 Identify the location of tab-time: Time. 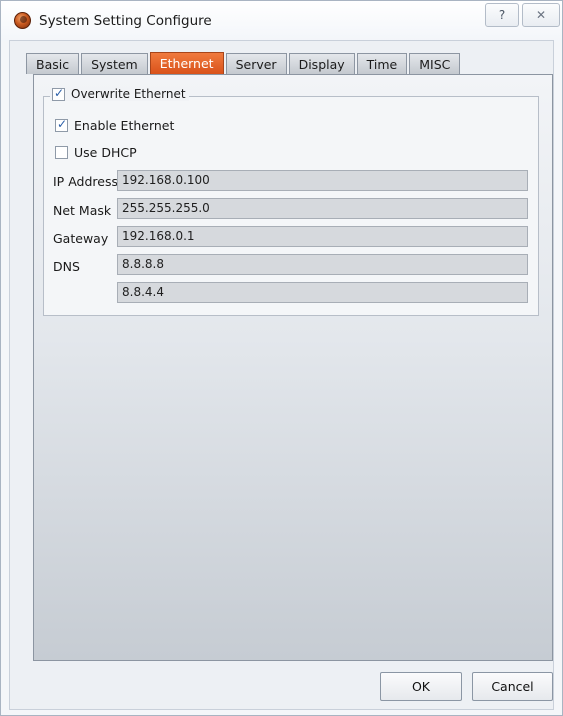
(382, 63).